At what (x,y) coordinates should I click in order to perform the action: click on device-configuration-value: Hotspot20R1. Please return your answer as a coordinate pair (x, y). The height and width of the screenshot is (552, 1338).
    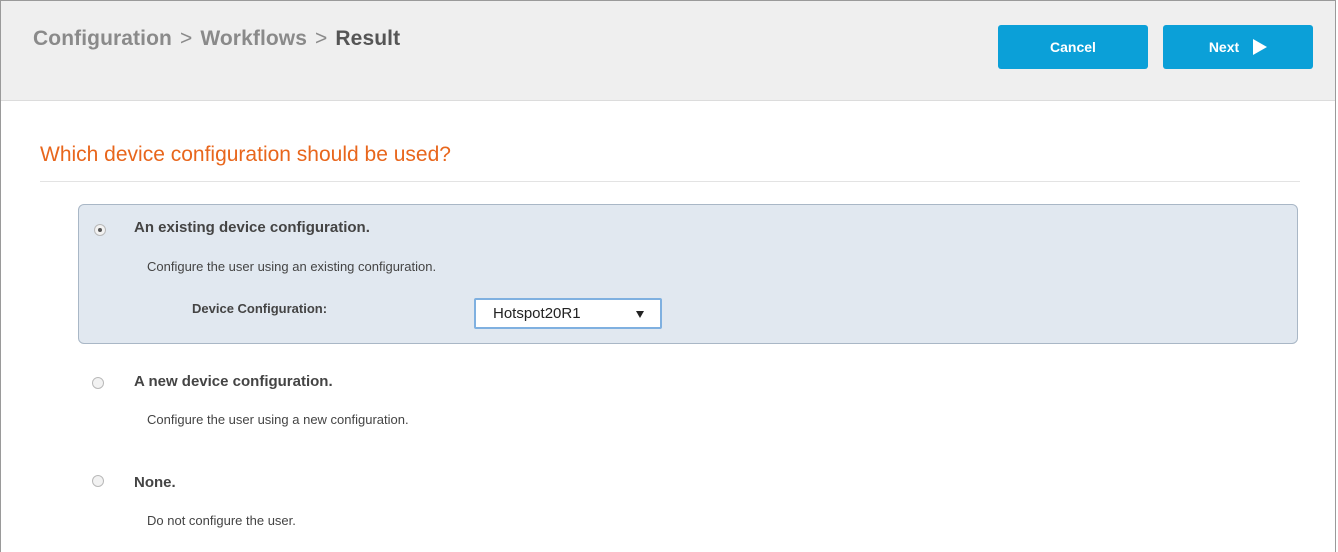
    Looking at the image, I should click on (537, 313).